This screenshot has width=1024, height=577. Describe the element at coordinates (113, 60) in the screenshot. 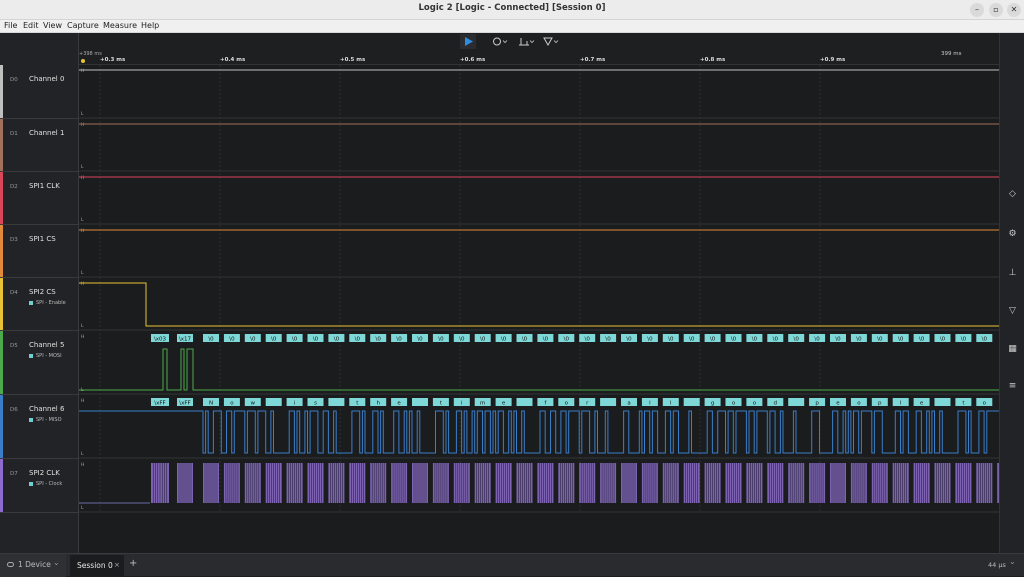

I see `tick-label: +0.3 ms` at that location.